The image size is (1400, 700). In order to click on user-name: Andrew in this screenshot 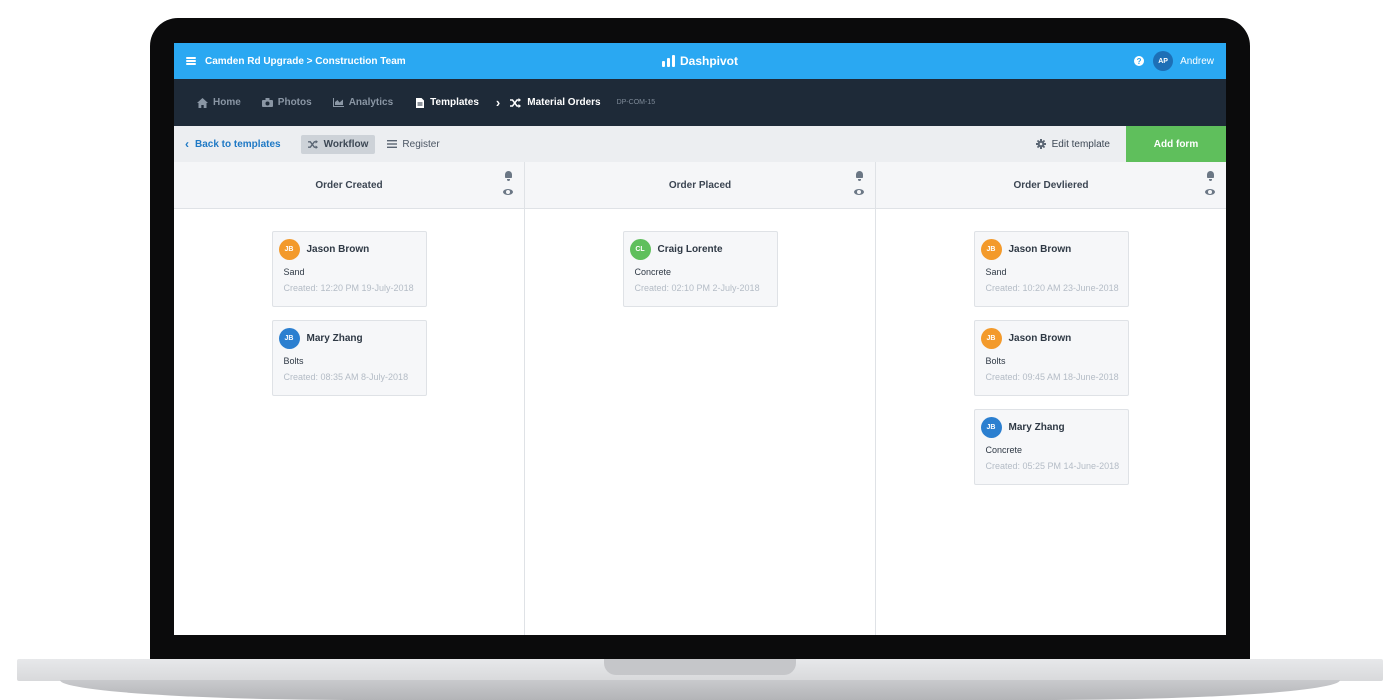, I will do `click(1197, 61)`.